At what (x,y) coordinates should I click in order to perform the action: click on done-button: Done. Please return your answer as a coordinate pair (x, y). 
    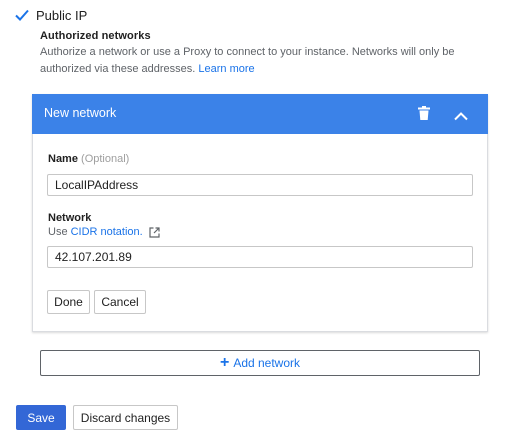
    Looking at the image, I should click on (68, 302).